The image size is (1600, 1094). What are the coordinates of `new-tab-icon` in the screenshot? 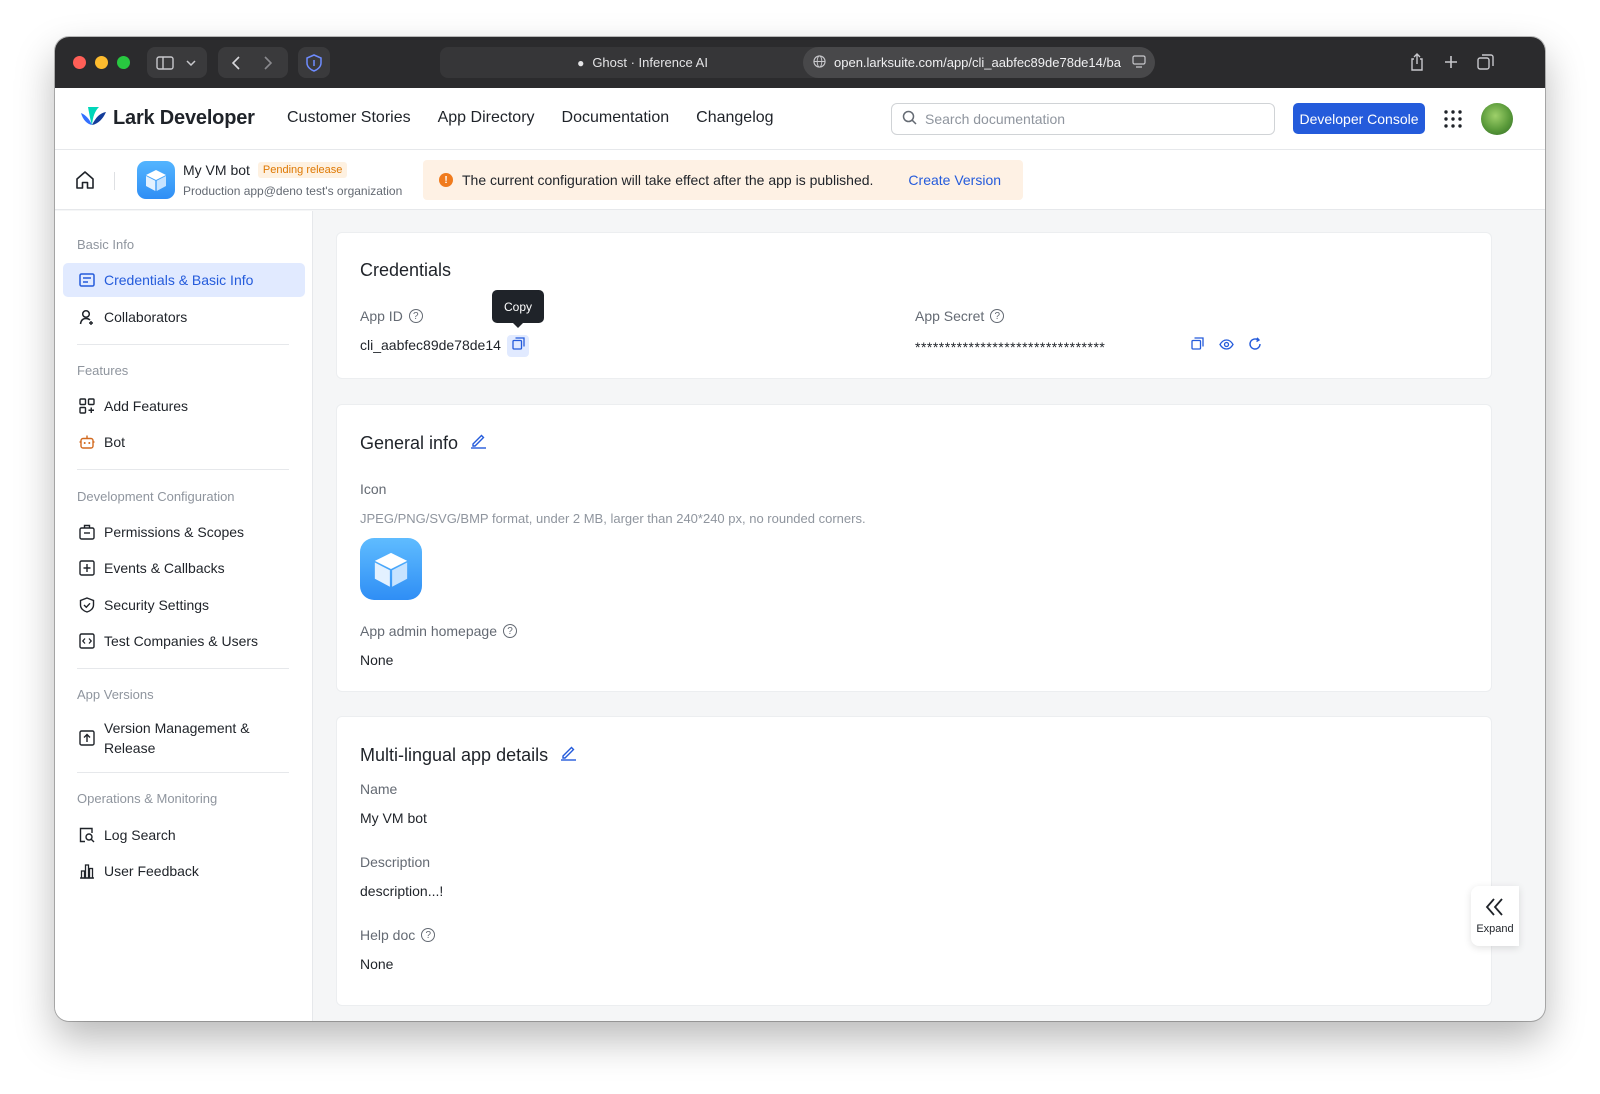 It's located at (1451, 62).